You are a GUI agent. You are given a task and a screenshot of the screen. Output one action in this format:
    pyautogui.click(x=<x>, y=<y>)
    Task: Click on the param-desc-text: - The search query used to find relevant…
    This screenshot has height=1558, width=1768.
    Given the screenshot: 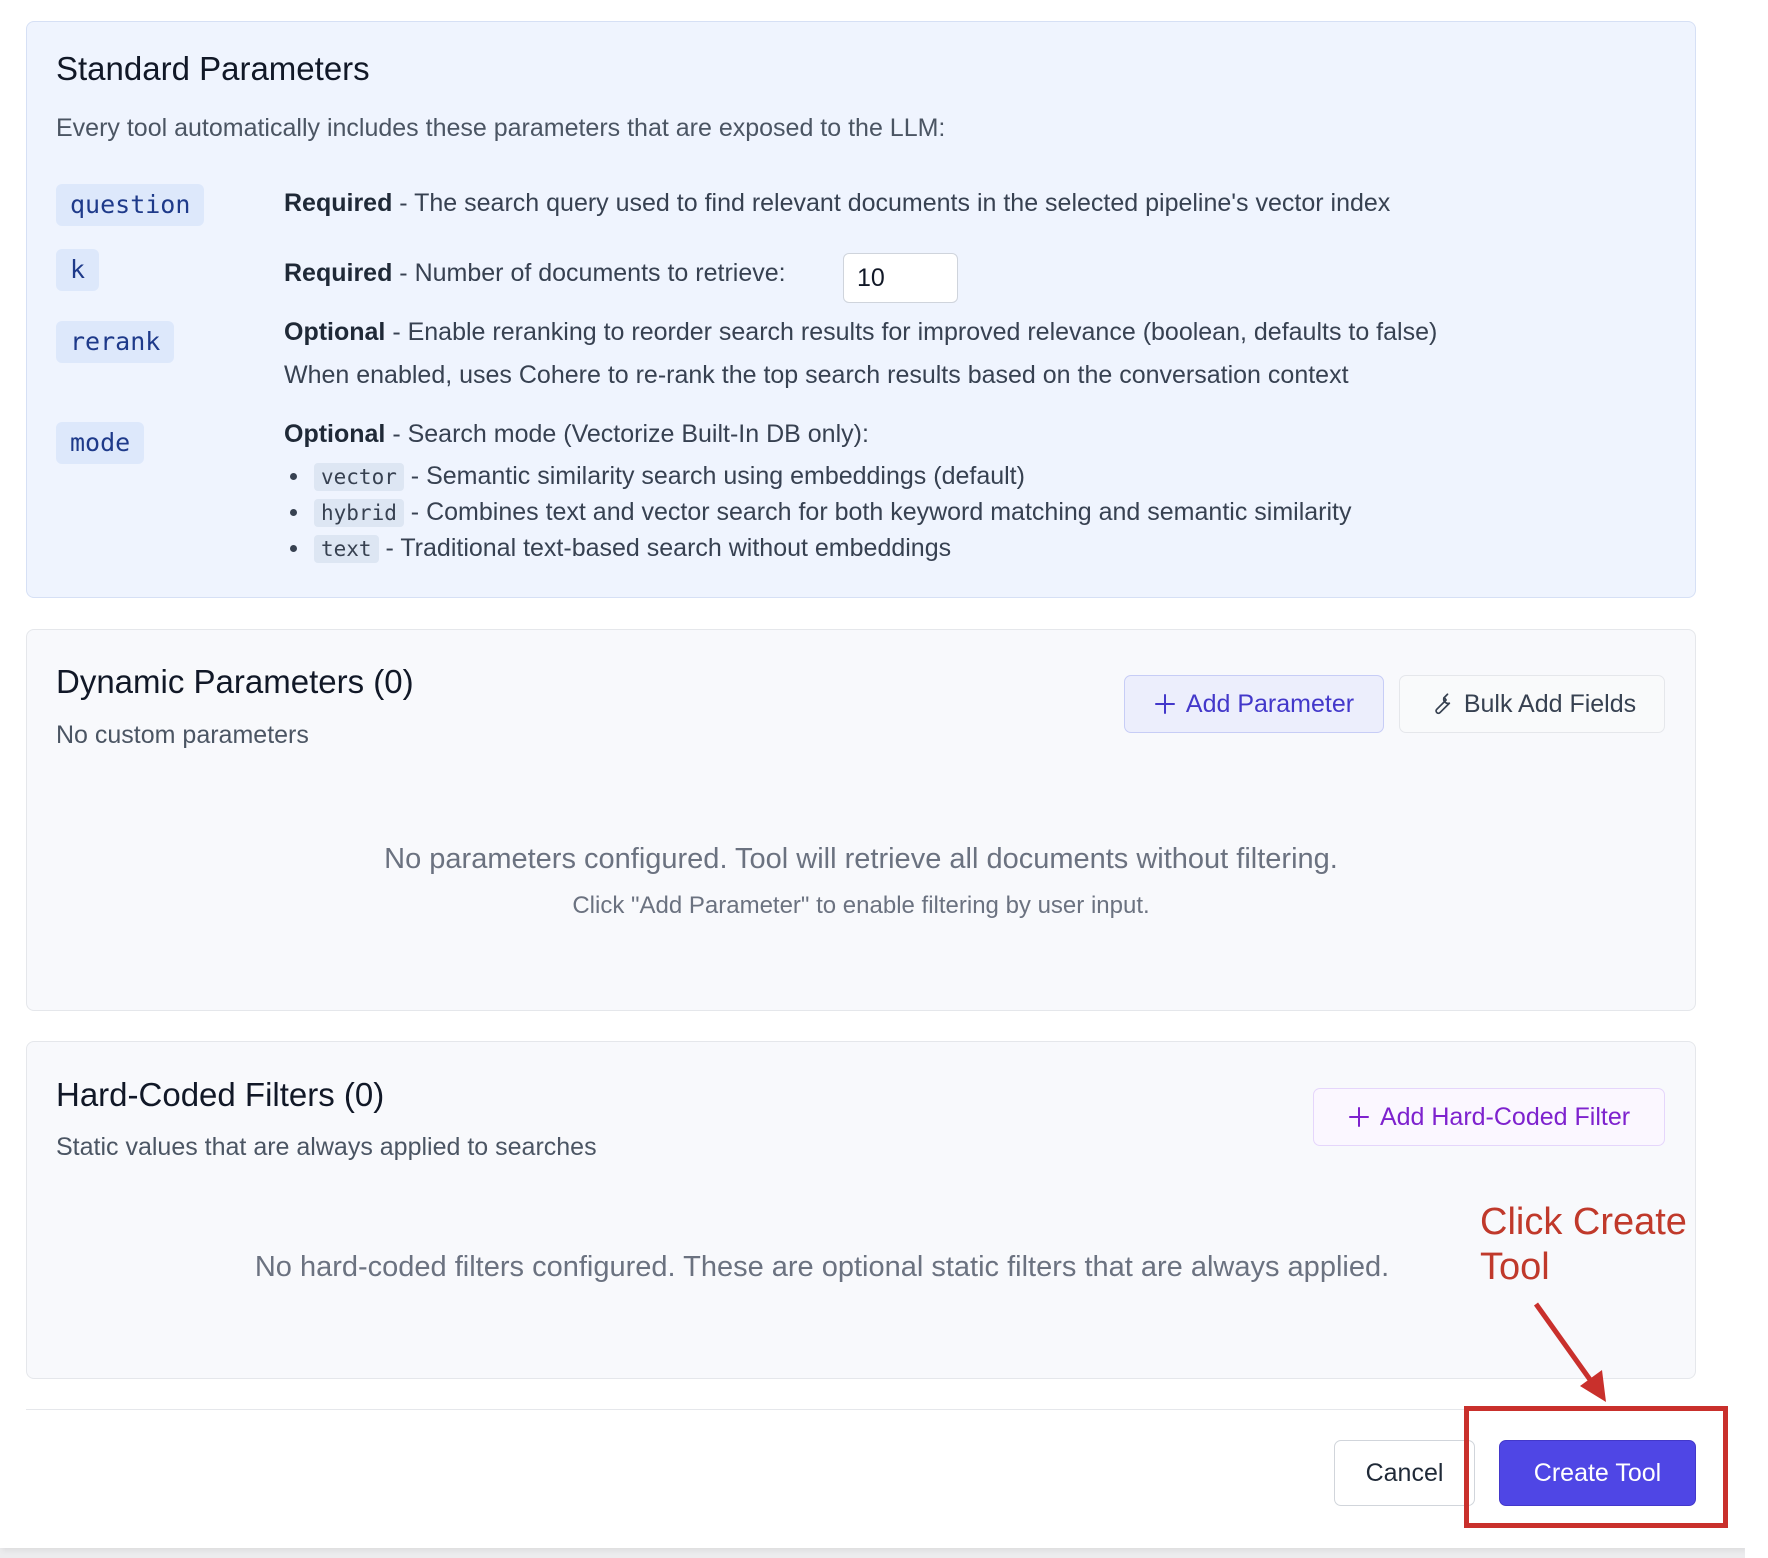 What is the action you would take?
    pyautogui.click(x=891, y=203)
    